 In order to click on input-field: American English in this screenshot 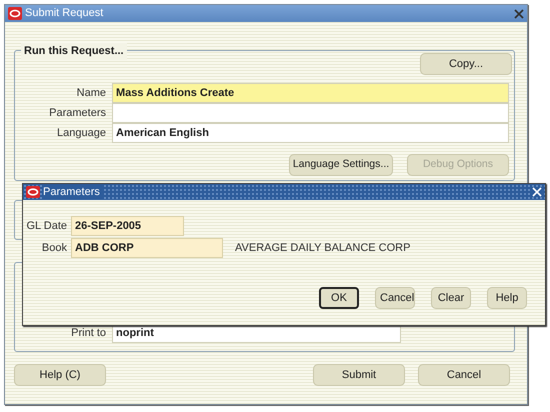, I will do `click(310, 133)`.